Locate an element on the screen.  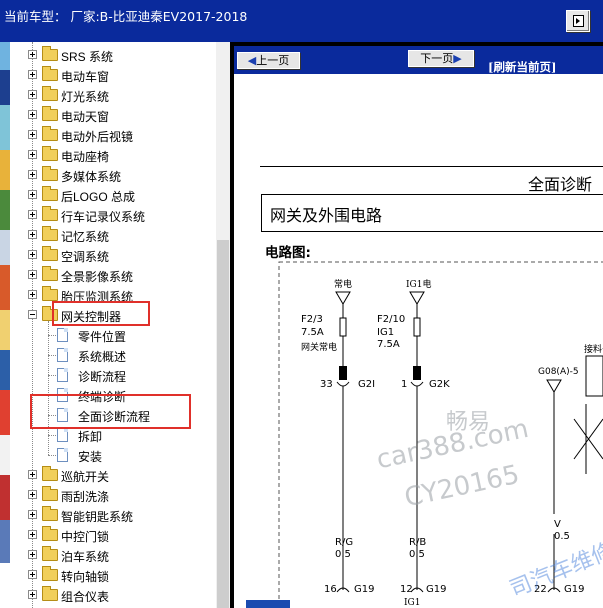
right-wire-color: R/B is located at coordinates (418, 542).